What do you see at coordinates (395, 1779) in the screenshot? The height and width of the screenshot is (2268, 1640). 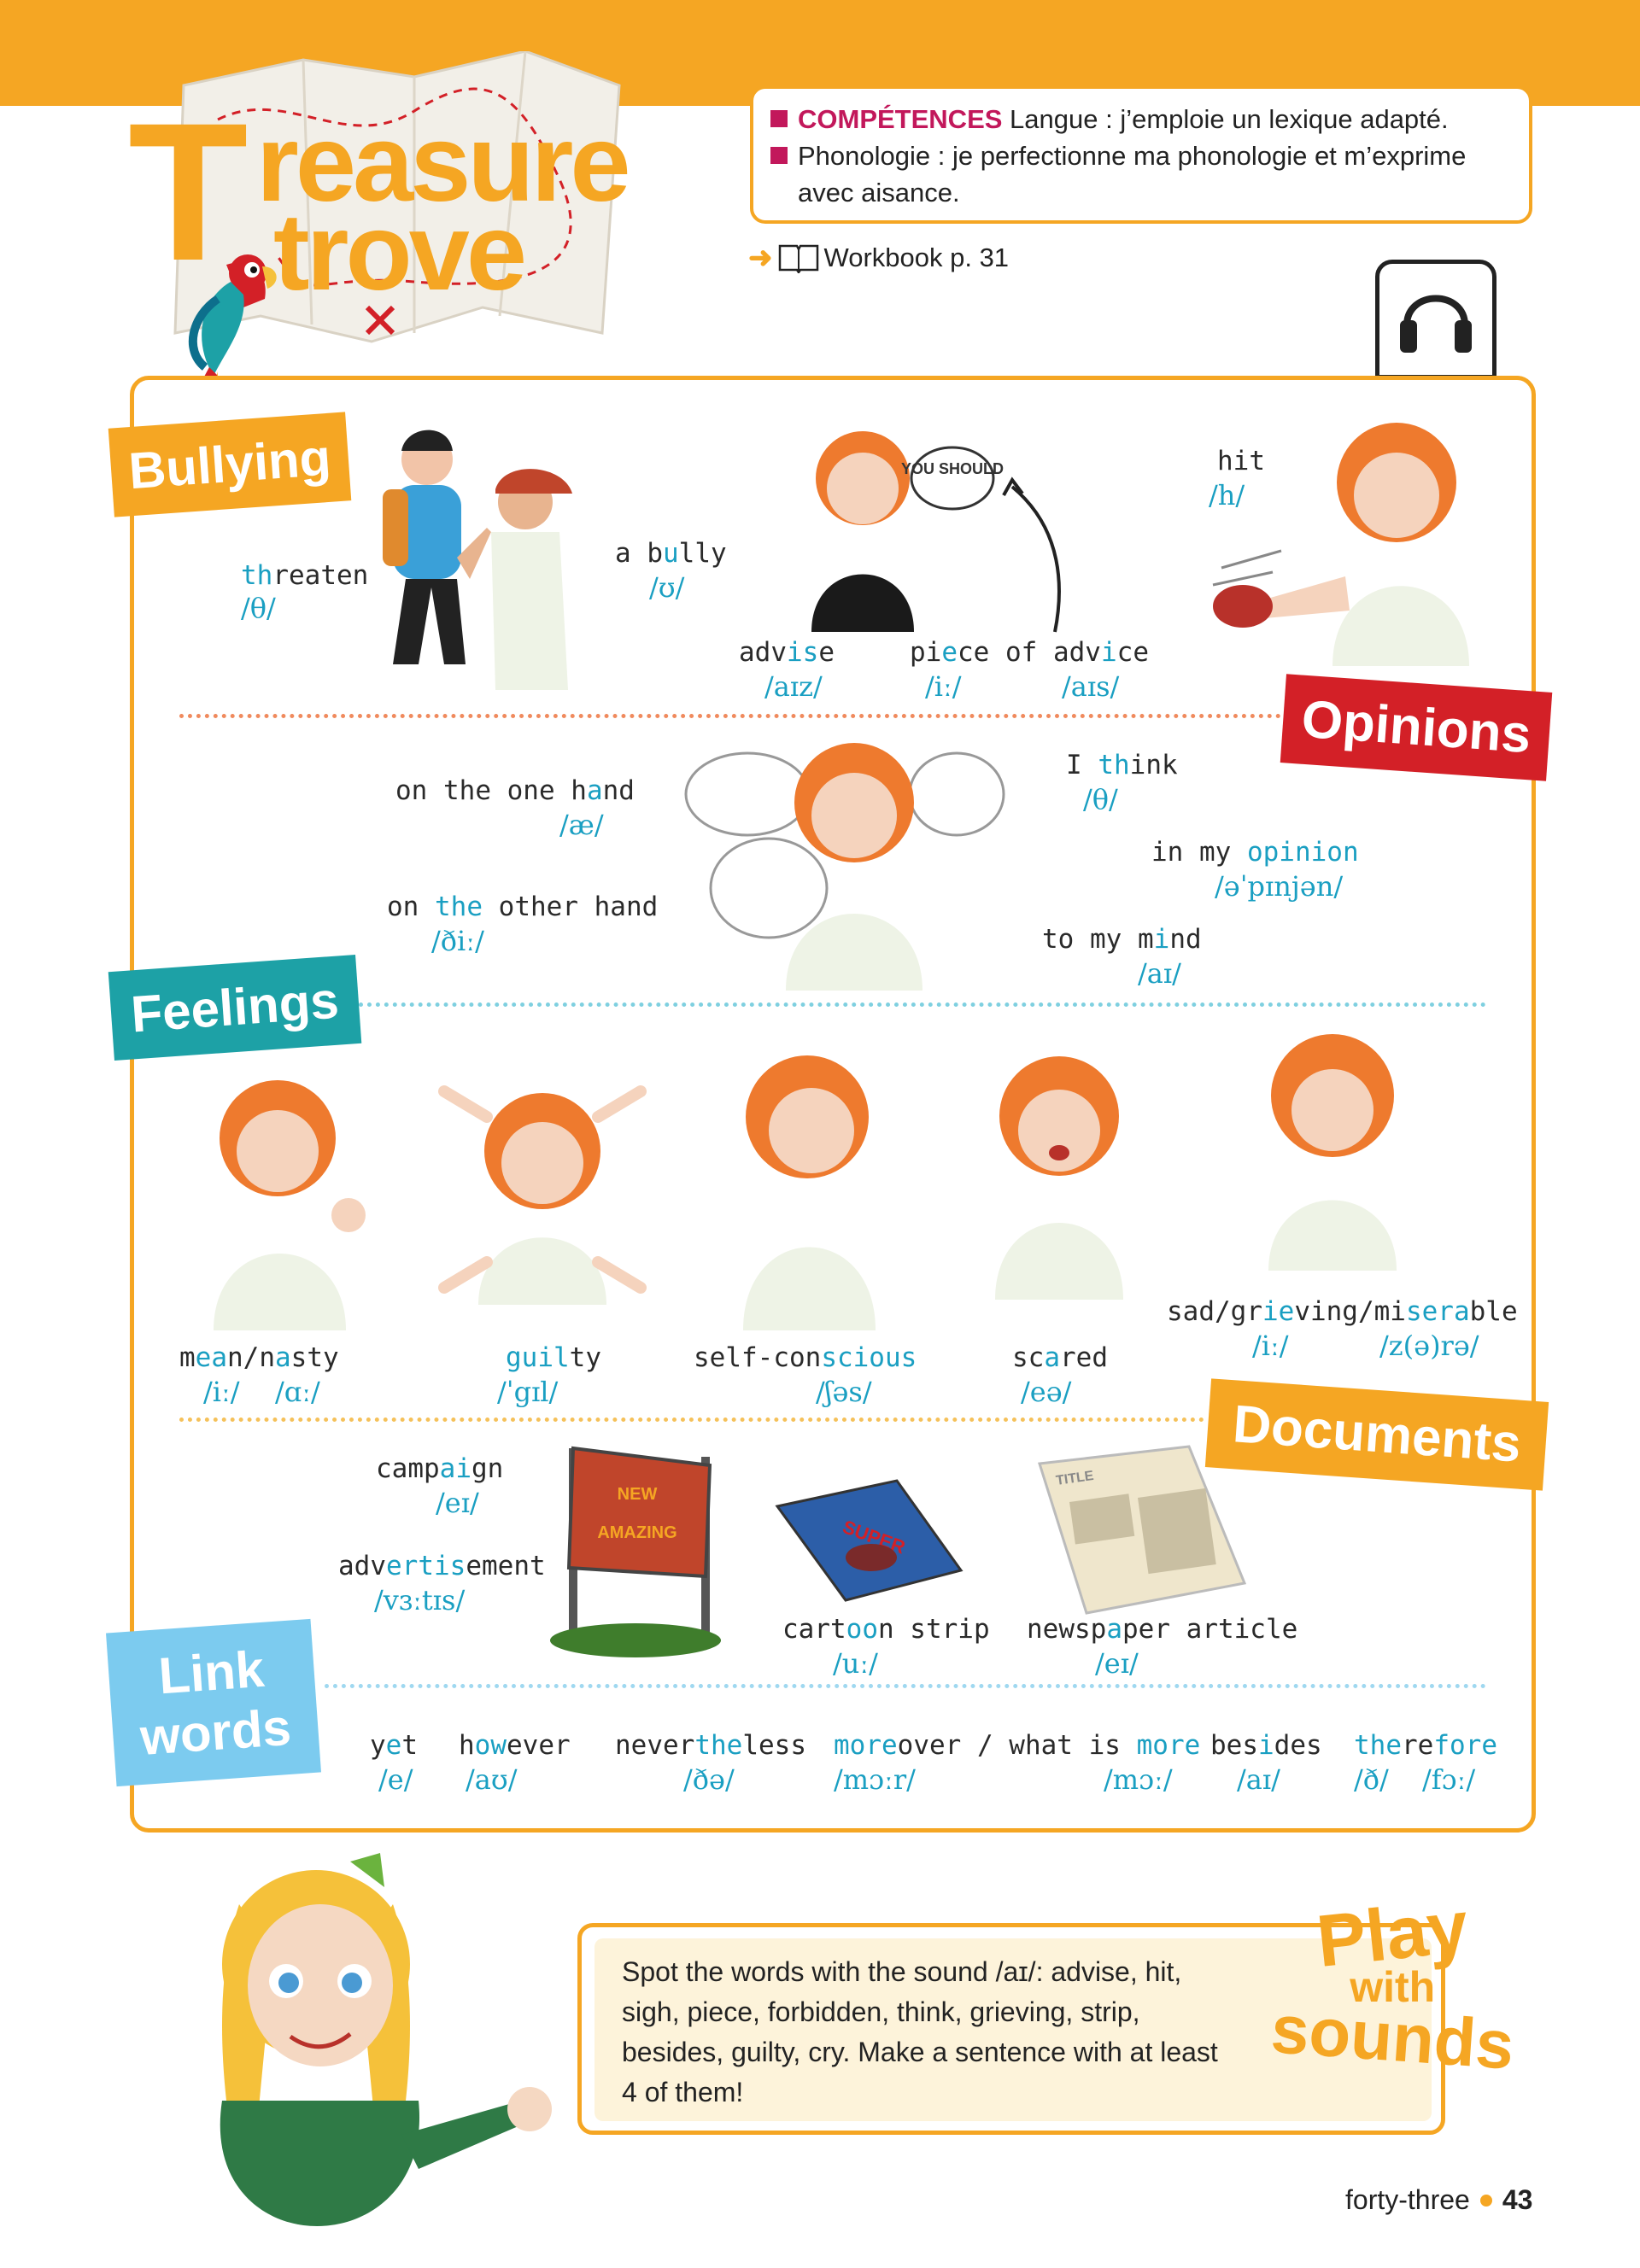 I see `phonetic-yet: /e/` at bounding box center [395, 1779].